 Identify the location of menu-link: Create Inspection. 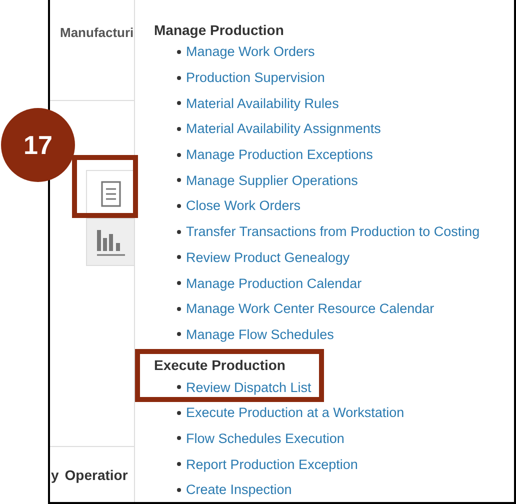
(239, 490).